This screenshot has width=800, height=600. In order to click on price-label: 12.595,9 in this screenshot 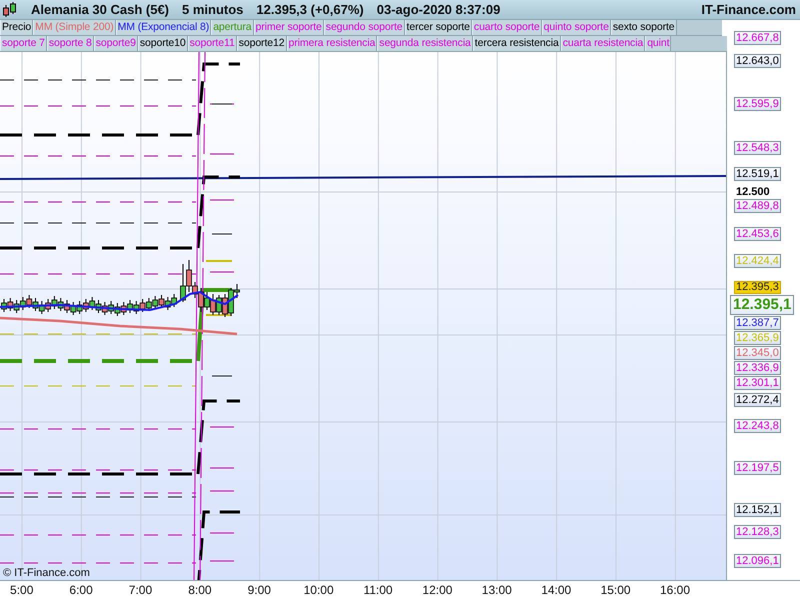, I will do `click(757, 104)`.